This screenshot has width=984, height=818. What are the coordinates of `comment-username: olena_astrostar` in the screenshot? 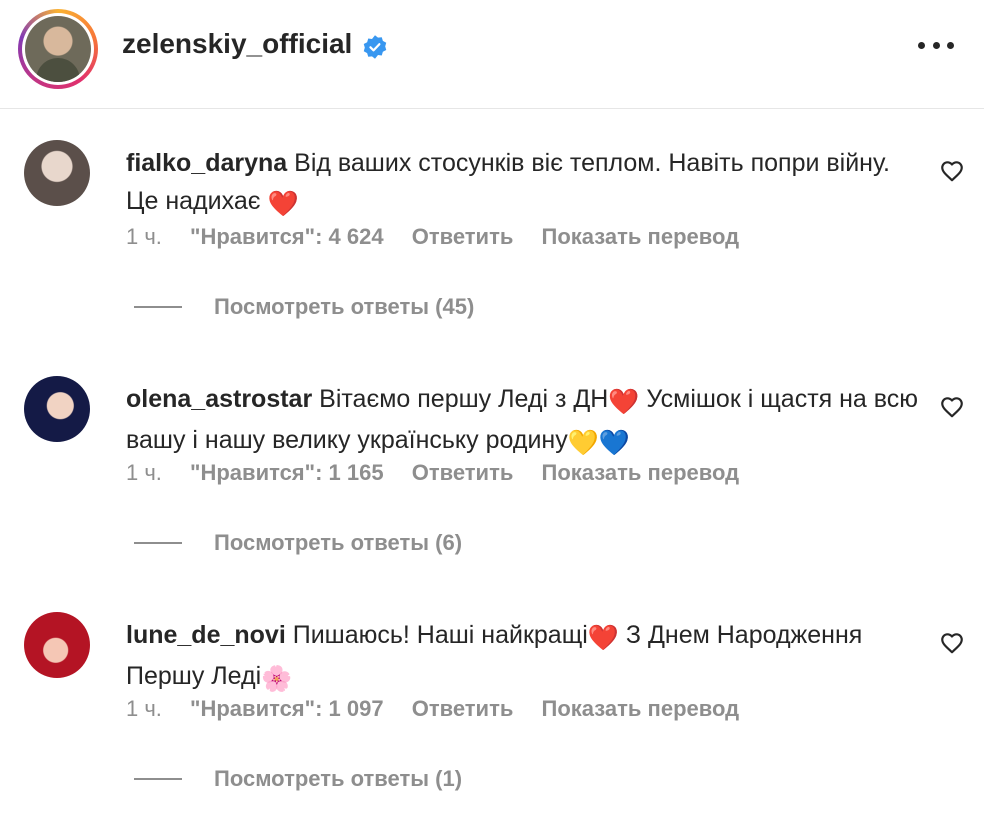 It's located at (219, 399).